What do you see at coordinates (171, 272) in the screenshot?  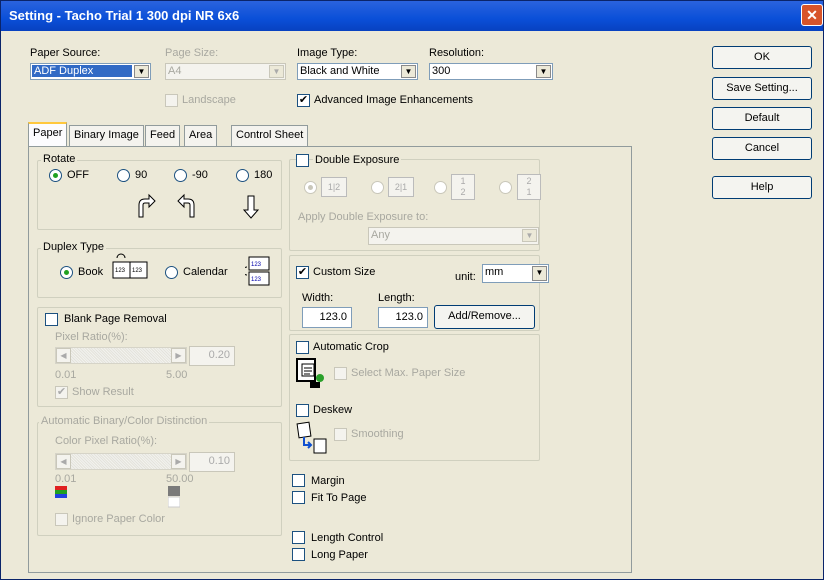 I see `duplex-calendar-radio` at bounding box center [171, 272].